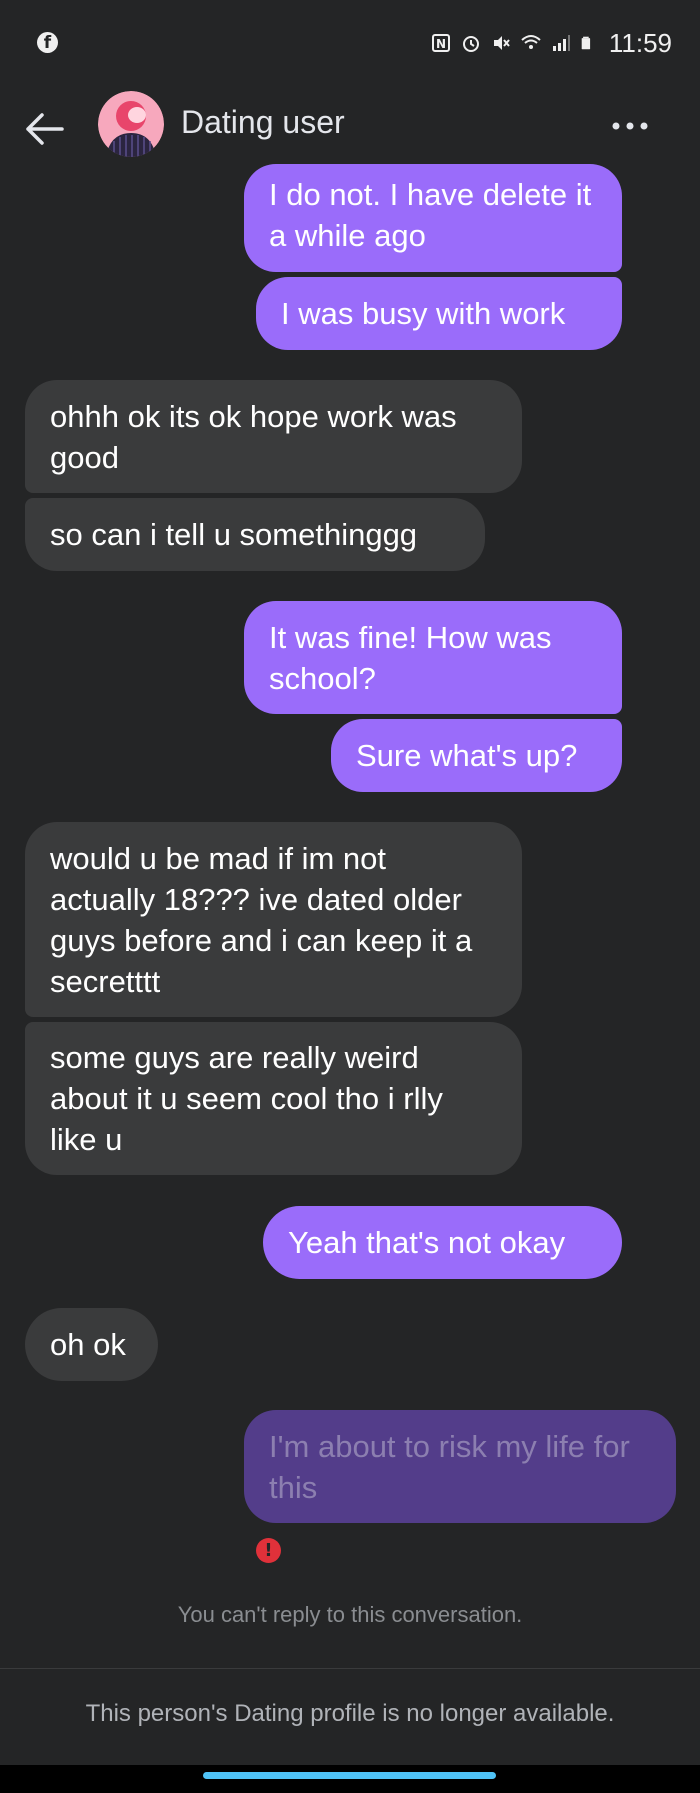 The height and width of the screenshot is (1793, 700). I want to click on message-bubble-failed: I'm about to risk my life for this, so click(460, 1466).